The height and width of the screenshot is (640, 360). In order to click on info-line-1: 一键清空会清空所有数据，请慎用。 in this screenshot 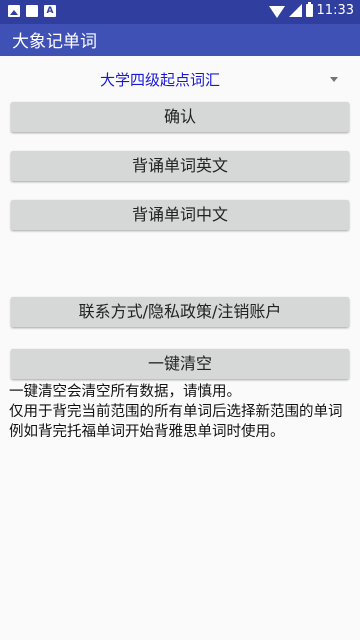, I will do `click(125, 392)`.